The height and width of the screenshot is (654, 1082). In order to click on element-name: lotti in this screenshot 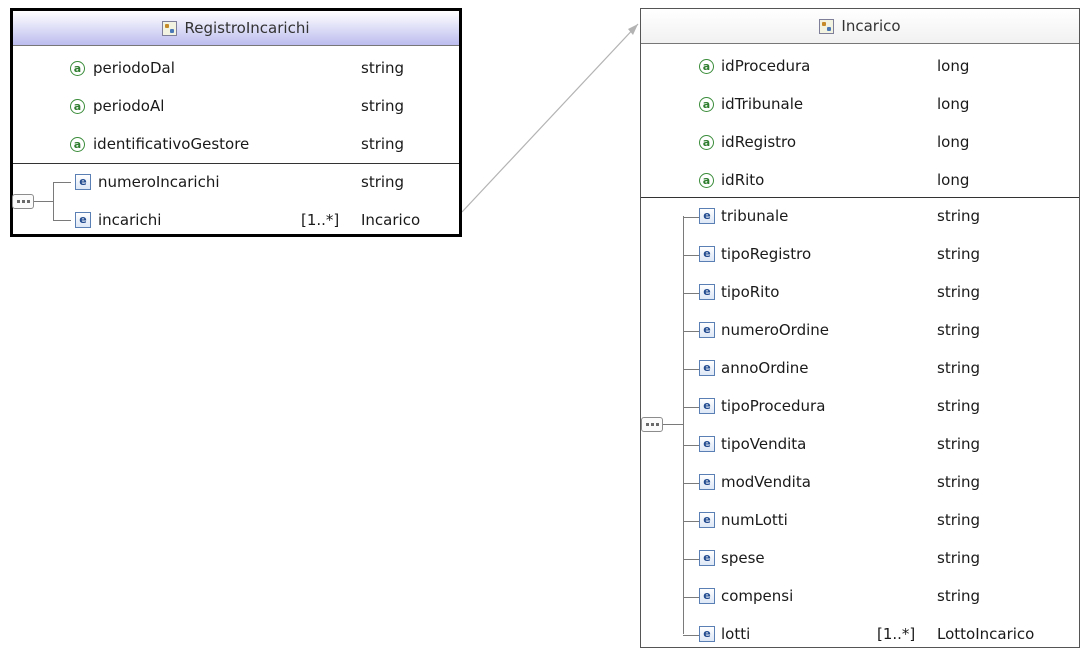, I will do `click(736, 634)`.